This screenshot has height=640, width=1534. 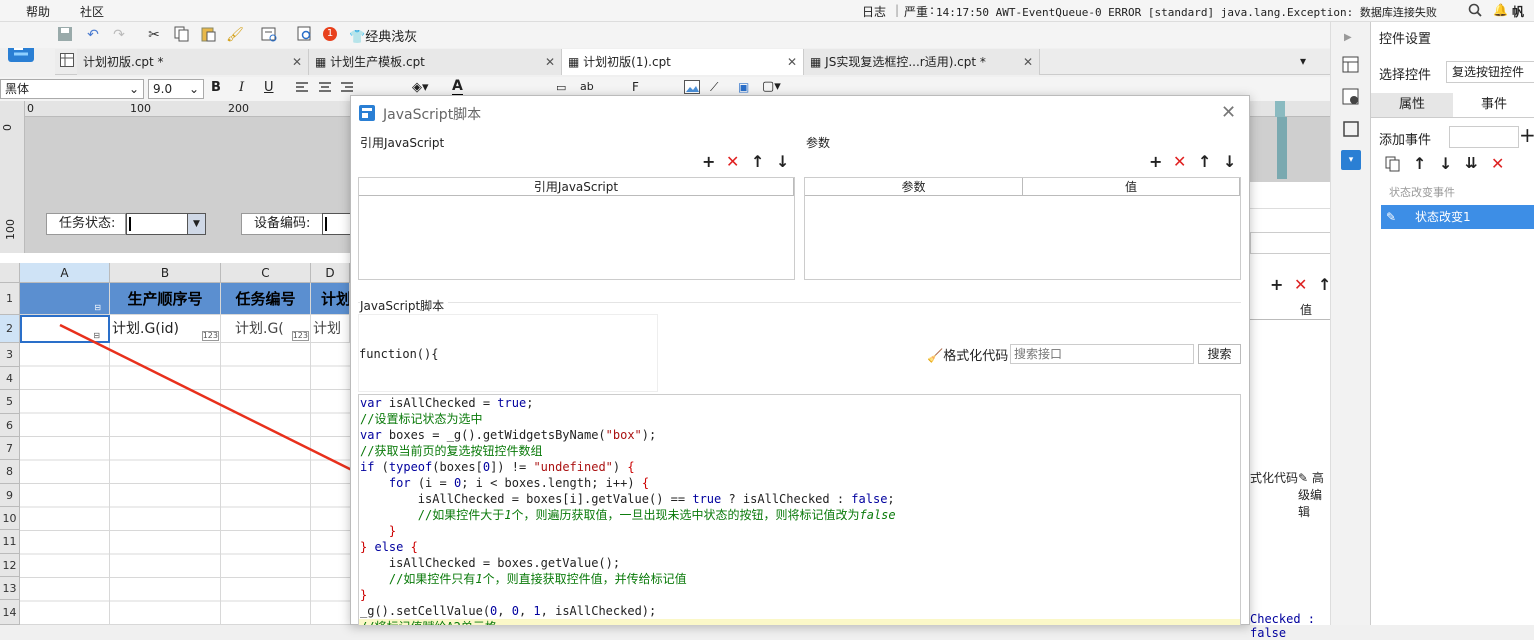 What do you see at coordinates (165, 329) in the screenshot?
I see `cell-b2: 计划.G(id) 123` at bounding box center [165, 329].